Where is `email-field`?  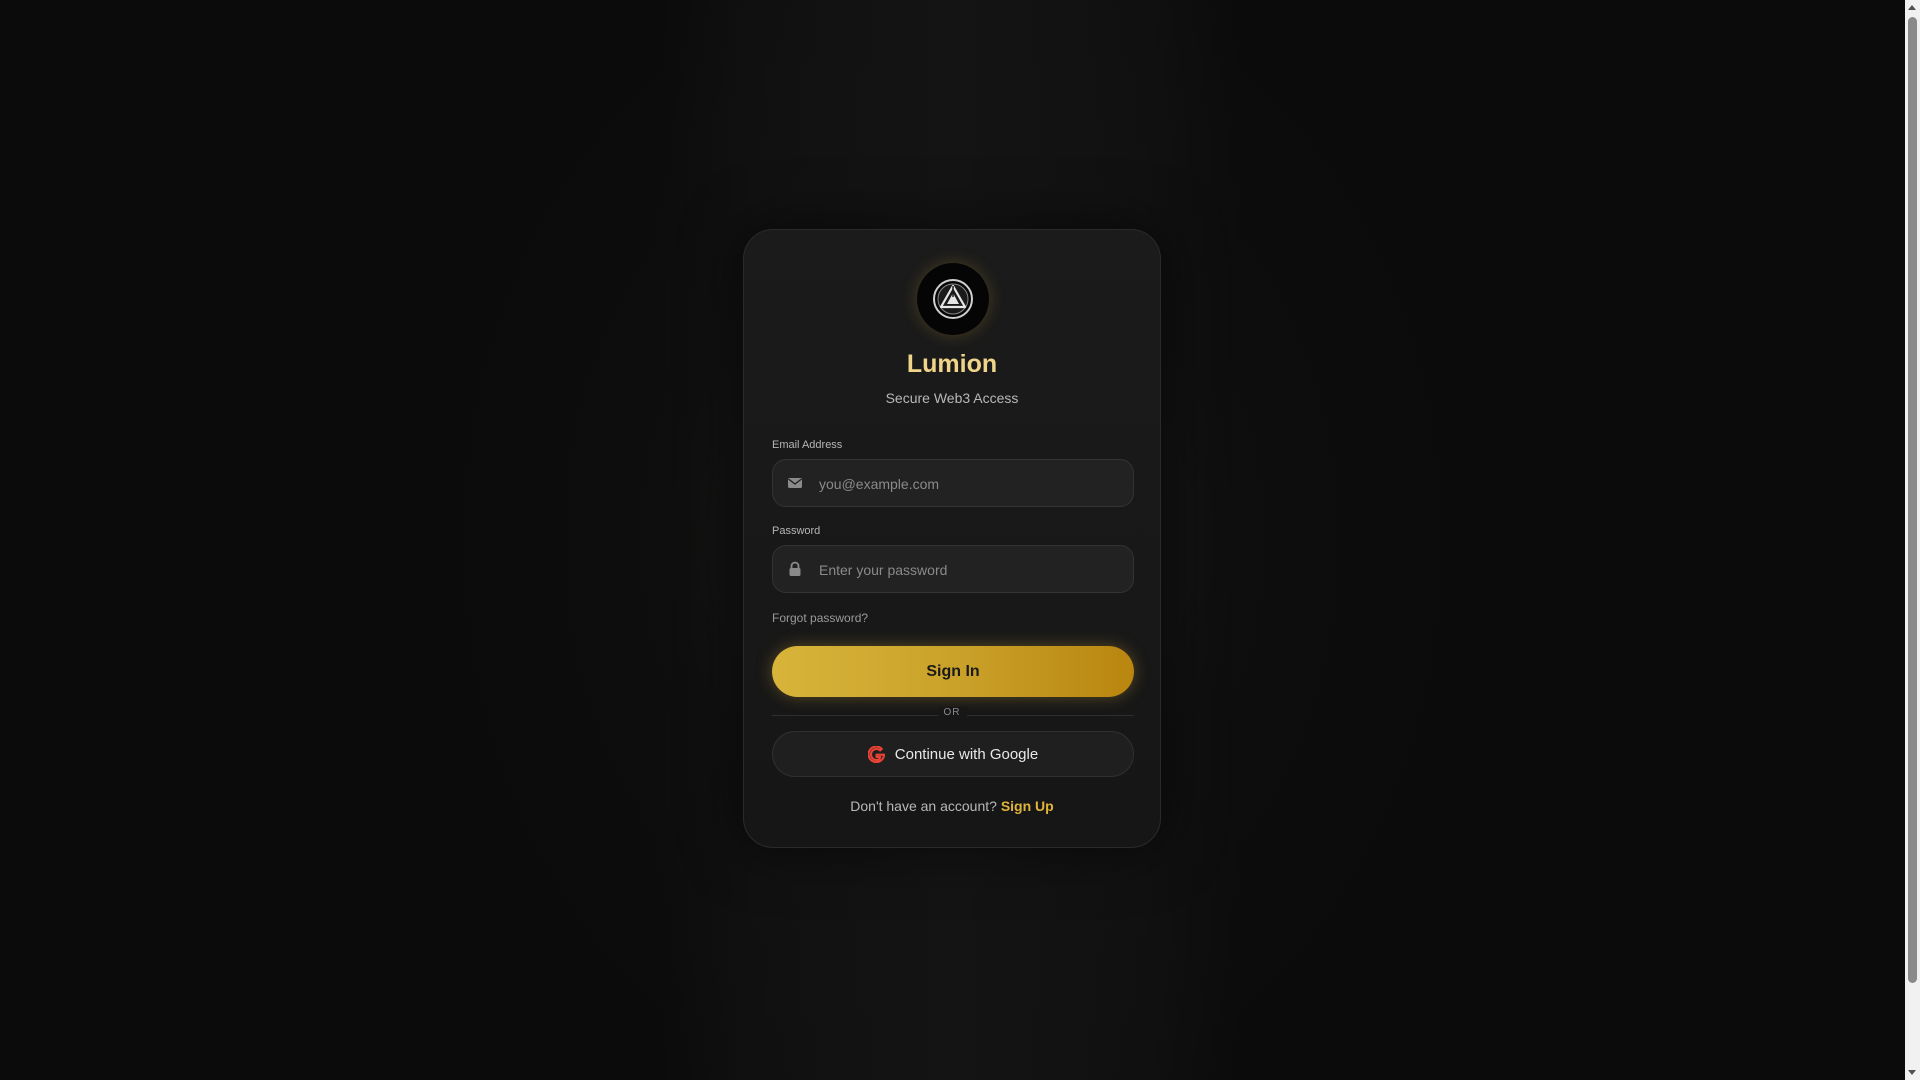
email-field is located at coordinates (953, 483).